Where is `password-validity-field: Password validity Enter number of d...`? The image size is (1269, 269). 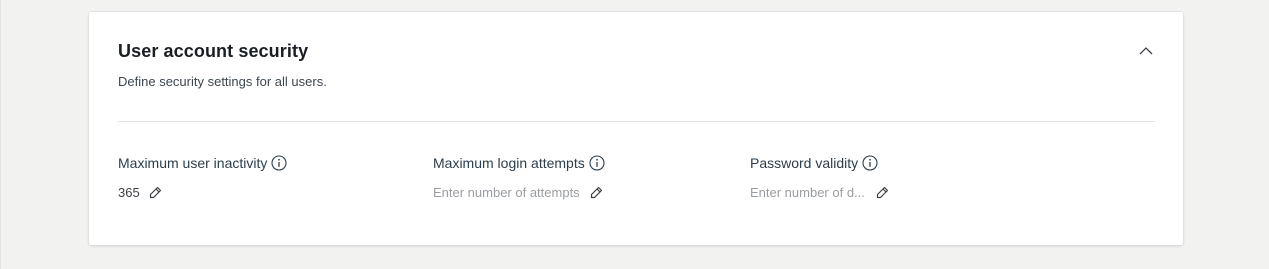
password-validity-field: Password validity Enter number of d... is located at coordinates (820, 177).